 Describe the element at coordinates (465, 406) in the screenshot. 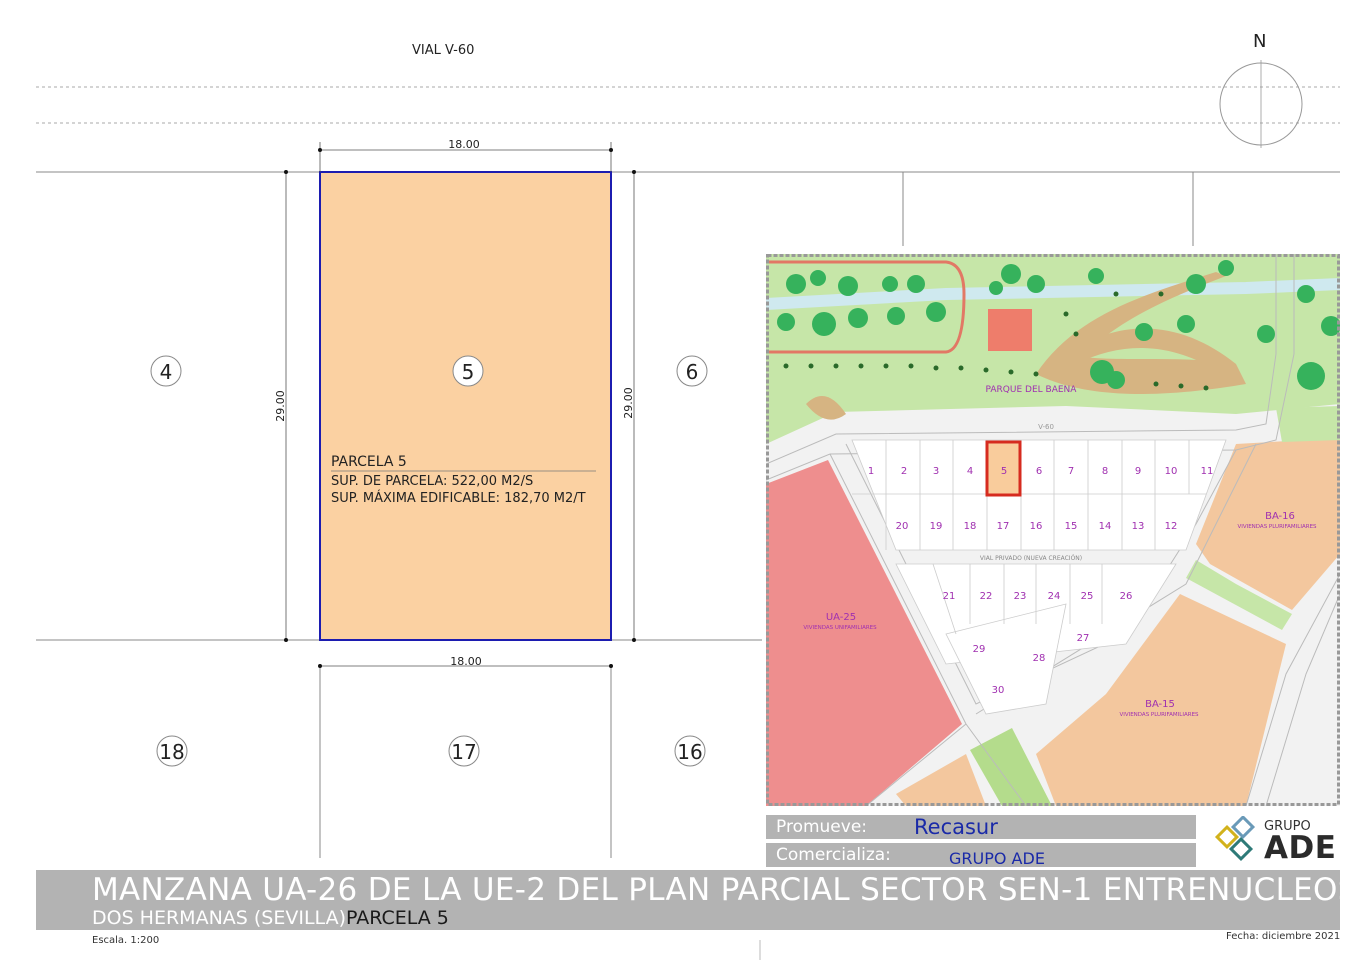

I see `selected-parcel` at that location.